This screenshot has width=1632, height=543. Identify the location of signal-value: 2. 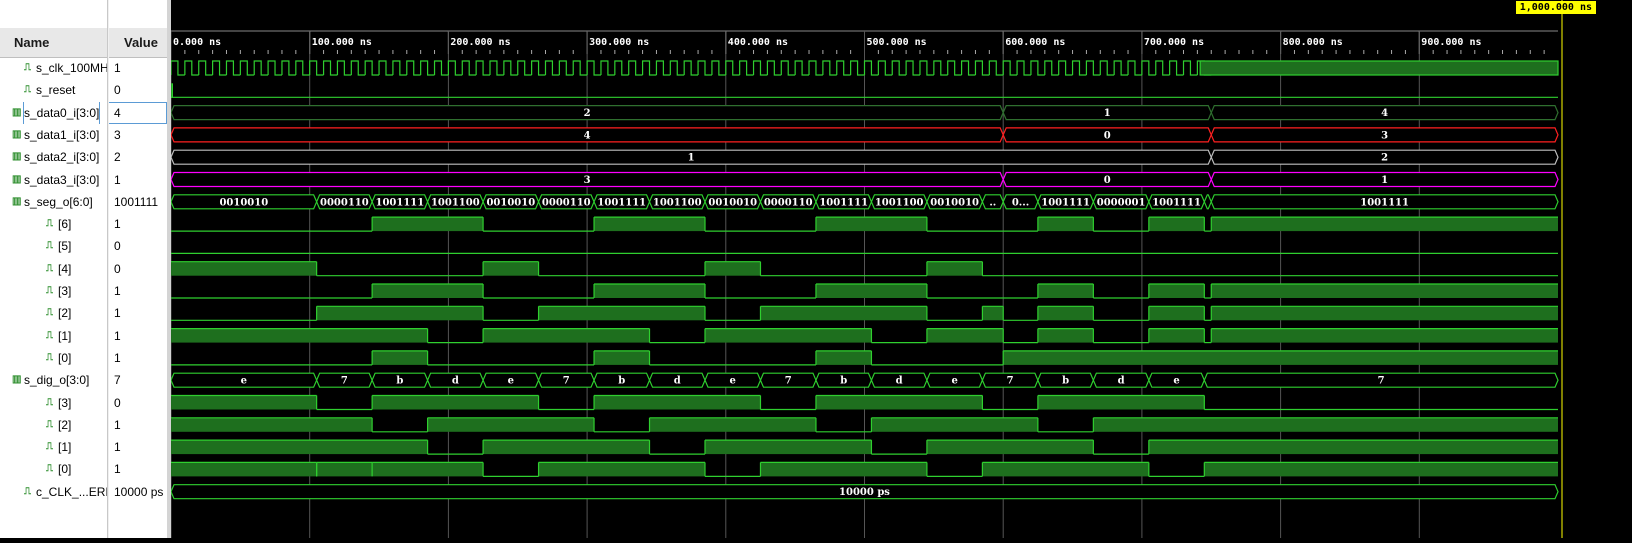
(137, 157).